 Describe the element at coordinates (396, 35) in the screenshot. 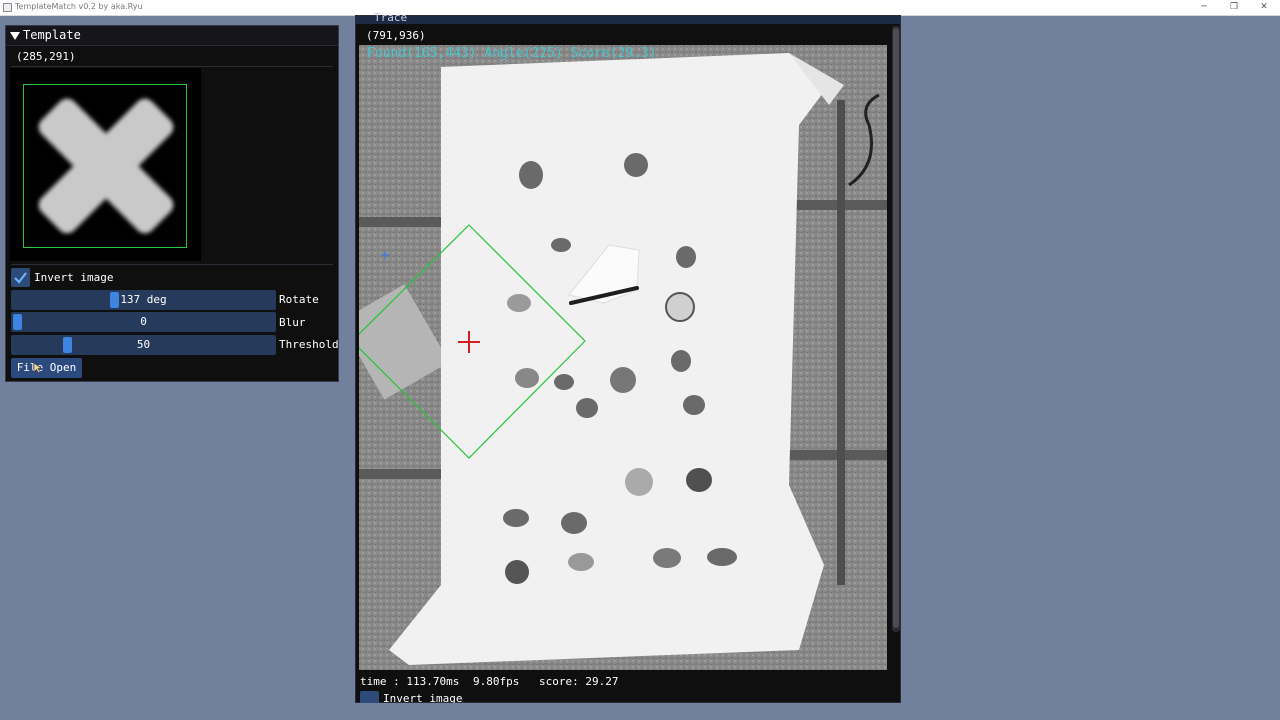

I see `trace-coords: (791,936)` at that location.